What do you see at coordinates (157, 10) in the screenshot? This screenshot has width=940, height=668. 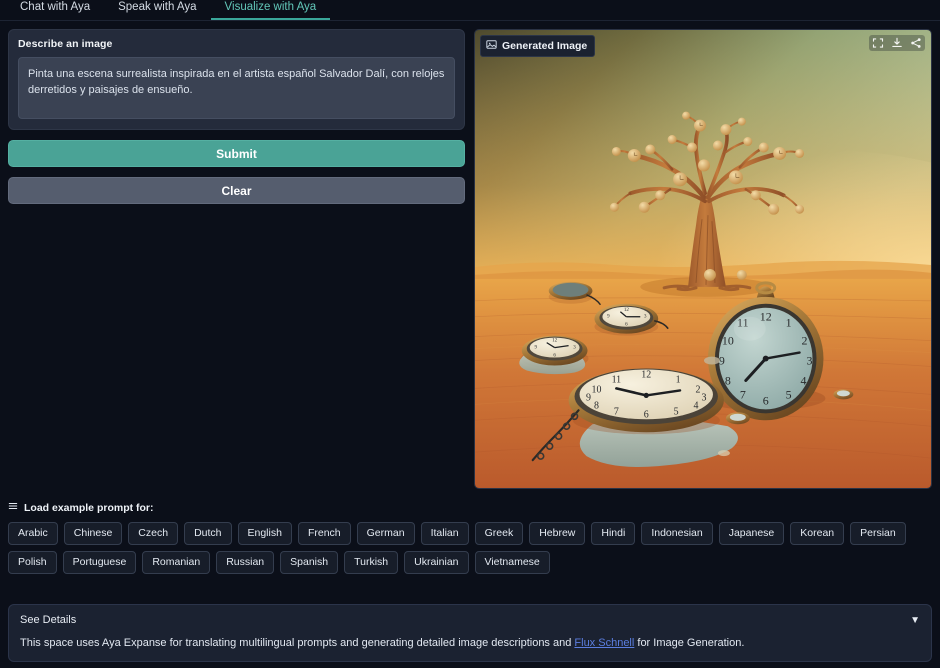 I see `tab-speak-with-aya: Speak with Aya` at bounding box center [157, 10].